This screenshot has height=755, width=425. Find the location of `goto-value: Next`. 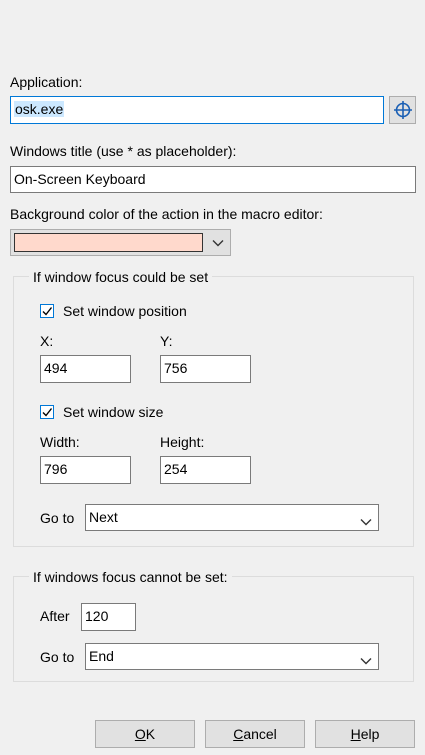

goto-value: Next is located at coordinates (103, 517).